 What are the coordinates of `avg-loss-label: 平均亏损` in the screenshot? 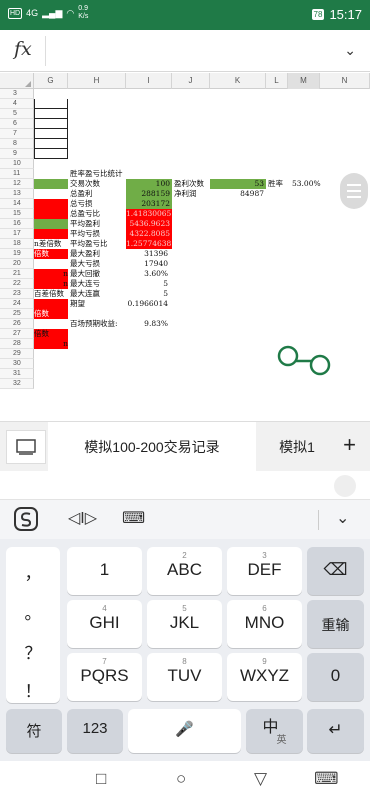 It's located at (85, 234).